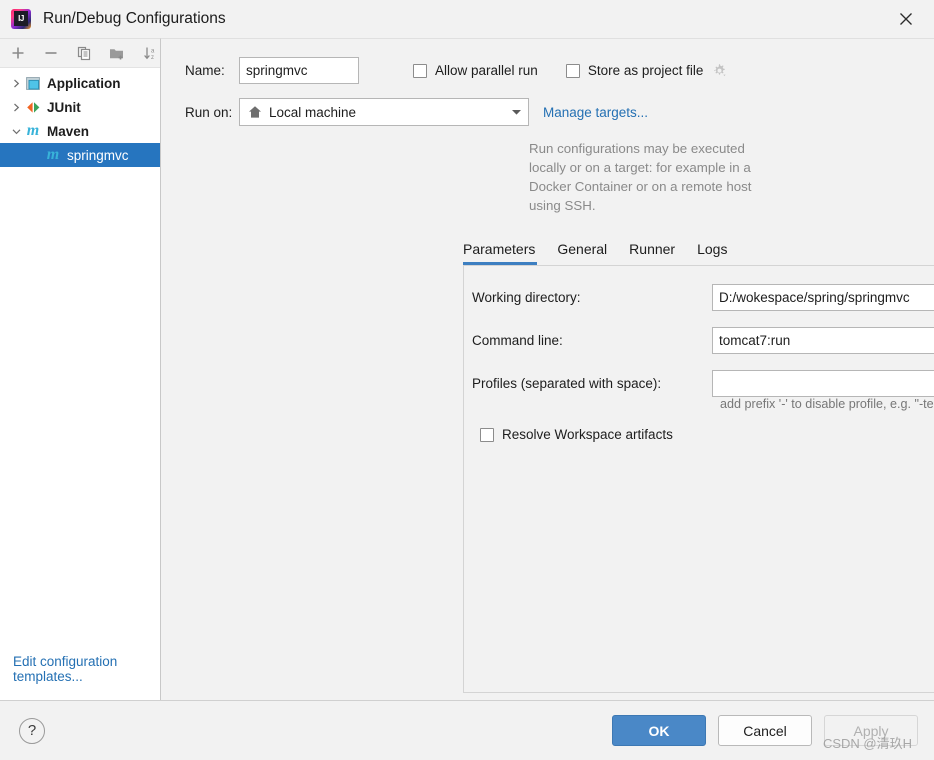 This screenshot has width=934, height=760. I want to click on tree-item-label: Maven, so click(68, 131).